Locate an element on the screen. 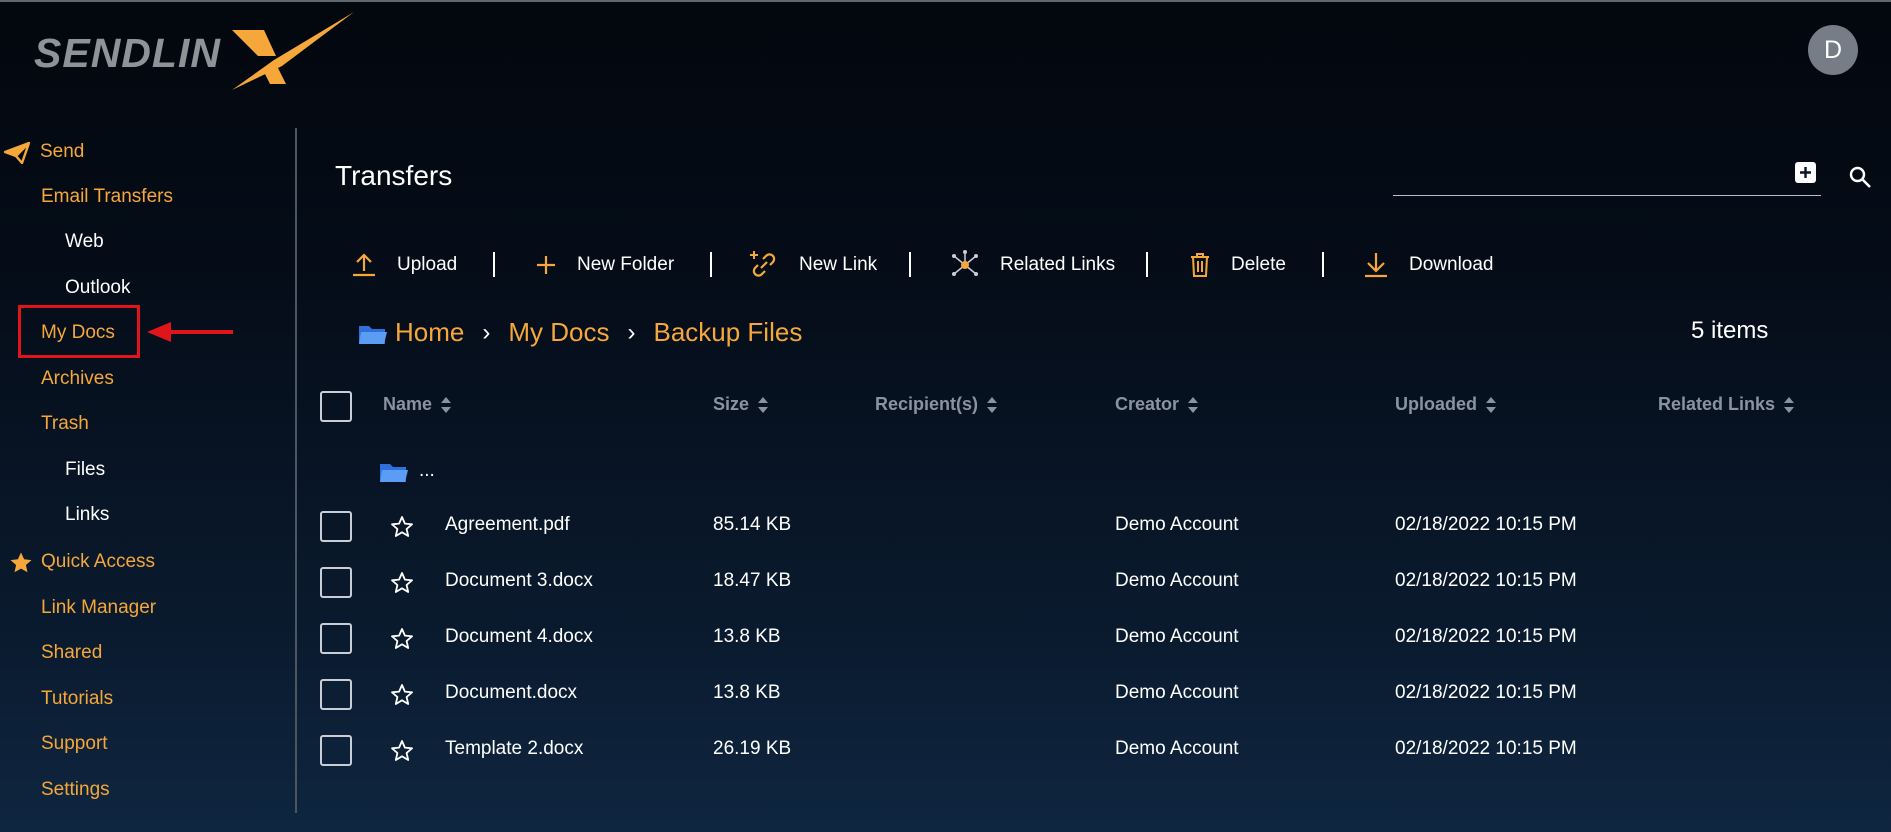 This screenshot has height=832, width=1891. sendlinx-logo: SENDLIN is located at coordinates (194, 51).